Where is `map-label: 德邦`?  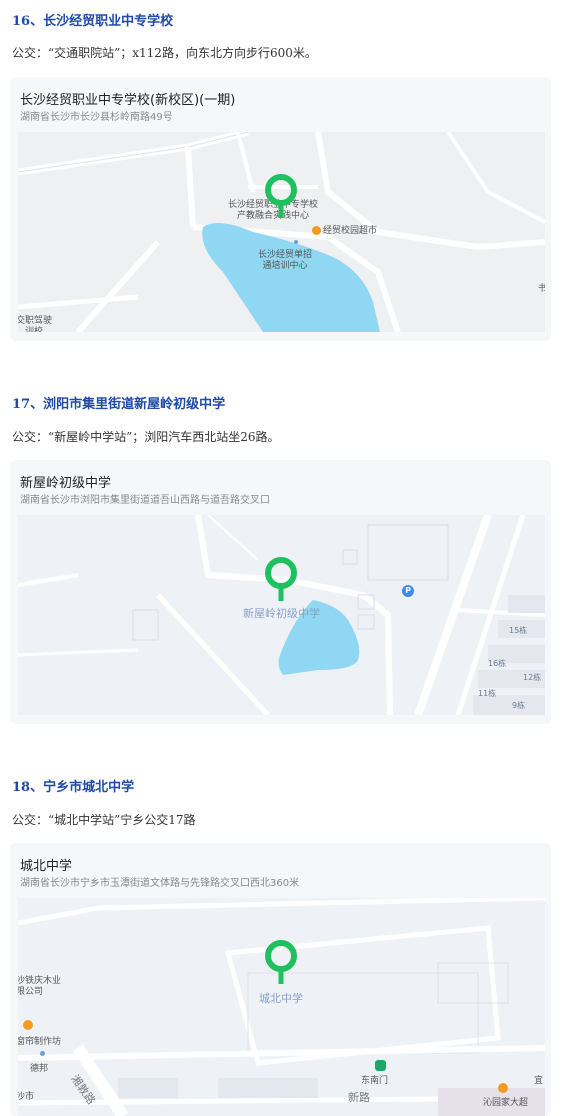 map-label: 德邦 is located at coordinates (39, 1069).